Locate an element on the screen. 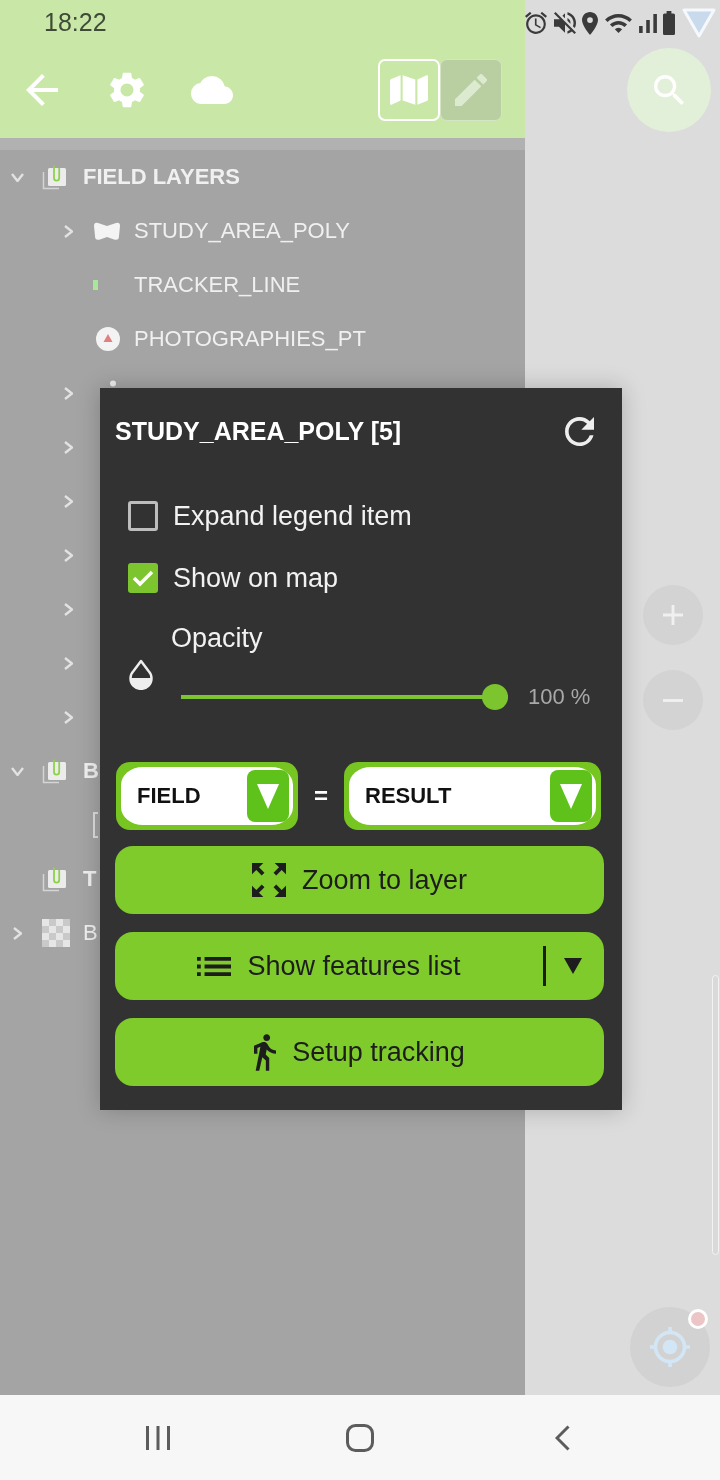 This screenshot has width=720, height=1480. action-button: Setup tracking is located at coordinates (359, 1052).